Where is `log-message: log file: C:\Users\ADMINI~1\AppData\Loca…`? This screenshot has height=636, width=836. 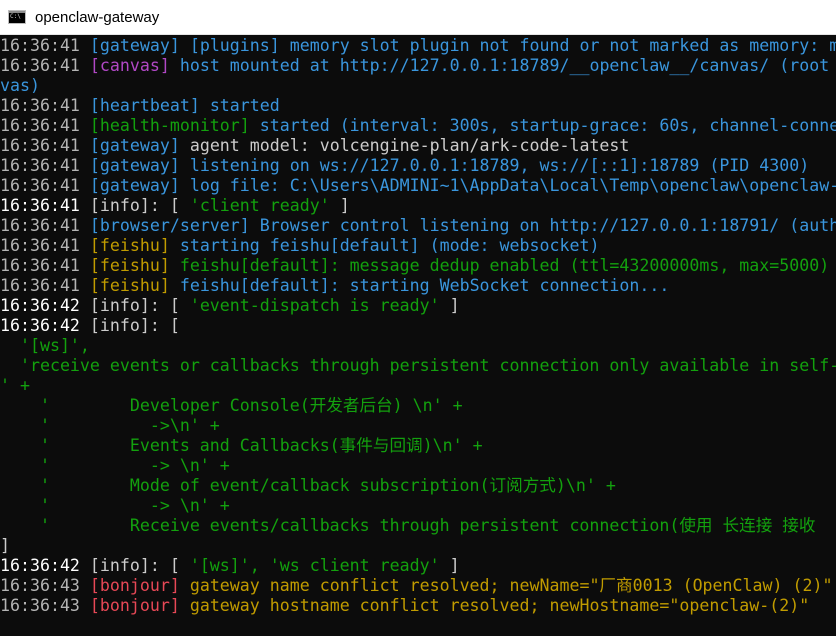
log-message: log file: C:\Users\ADMINI~1\AppData\Loca… is located at coordinates (507, 185).